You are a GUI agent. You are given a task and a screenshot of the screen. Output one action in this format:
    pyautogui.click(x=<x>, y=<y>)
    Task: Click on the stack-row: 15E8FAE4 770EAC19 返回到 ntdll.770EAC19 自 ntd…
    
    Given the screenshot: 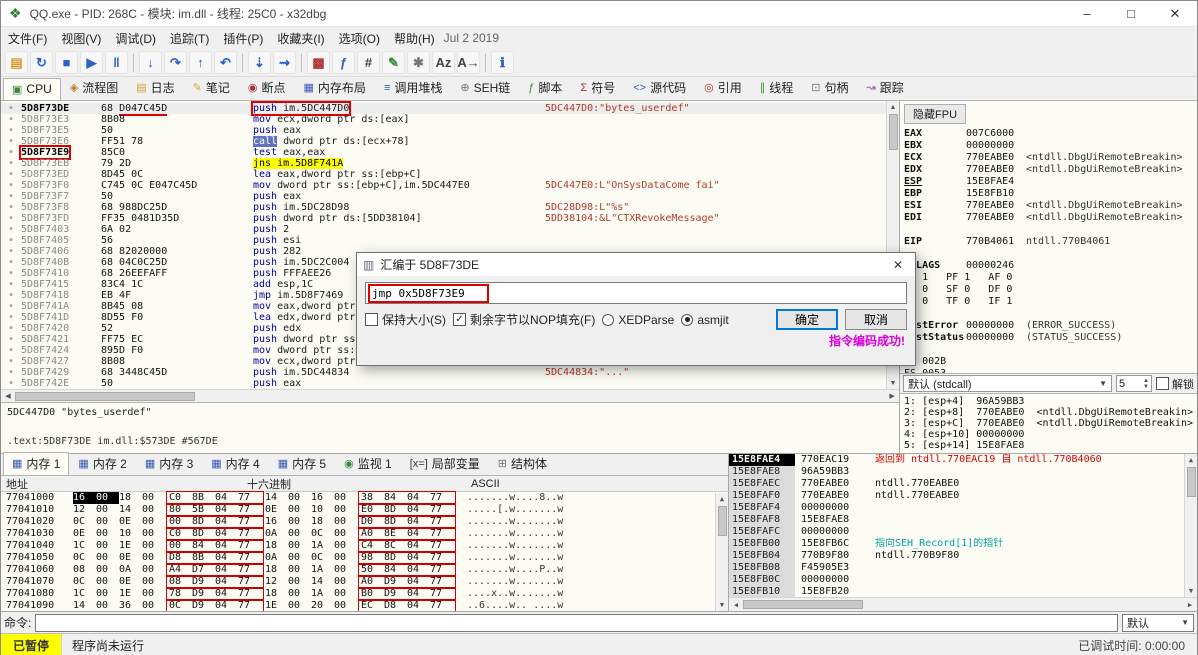 What is the action you would take?
    pyautogui.click(x=963, y=460)
    